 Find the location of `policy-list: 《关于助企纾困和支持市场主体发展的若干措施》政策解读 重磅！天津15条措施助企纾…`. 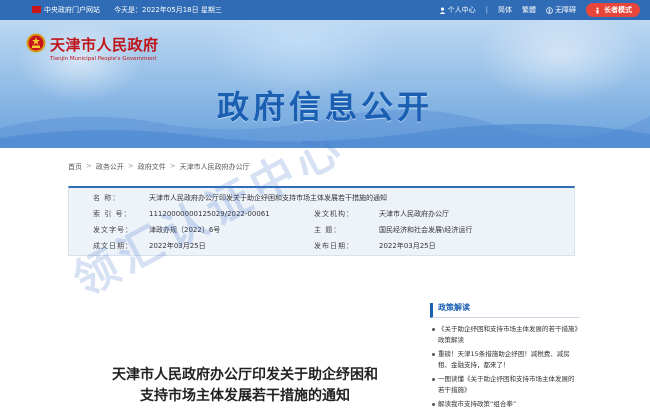

policy-list: 《关于助企纾困和支持市场主体发展的若干措施》政策解读 重磅！天津15条措施助企纾… is located at coordinates (505, 367).